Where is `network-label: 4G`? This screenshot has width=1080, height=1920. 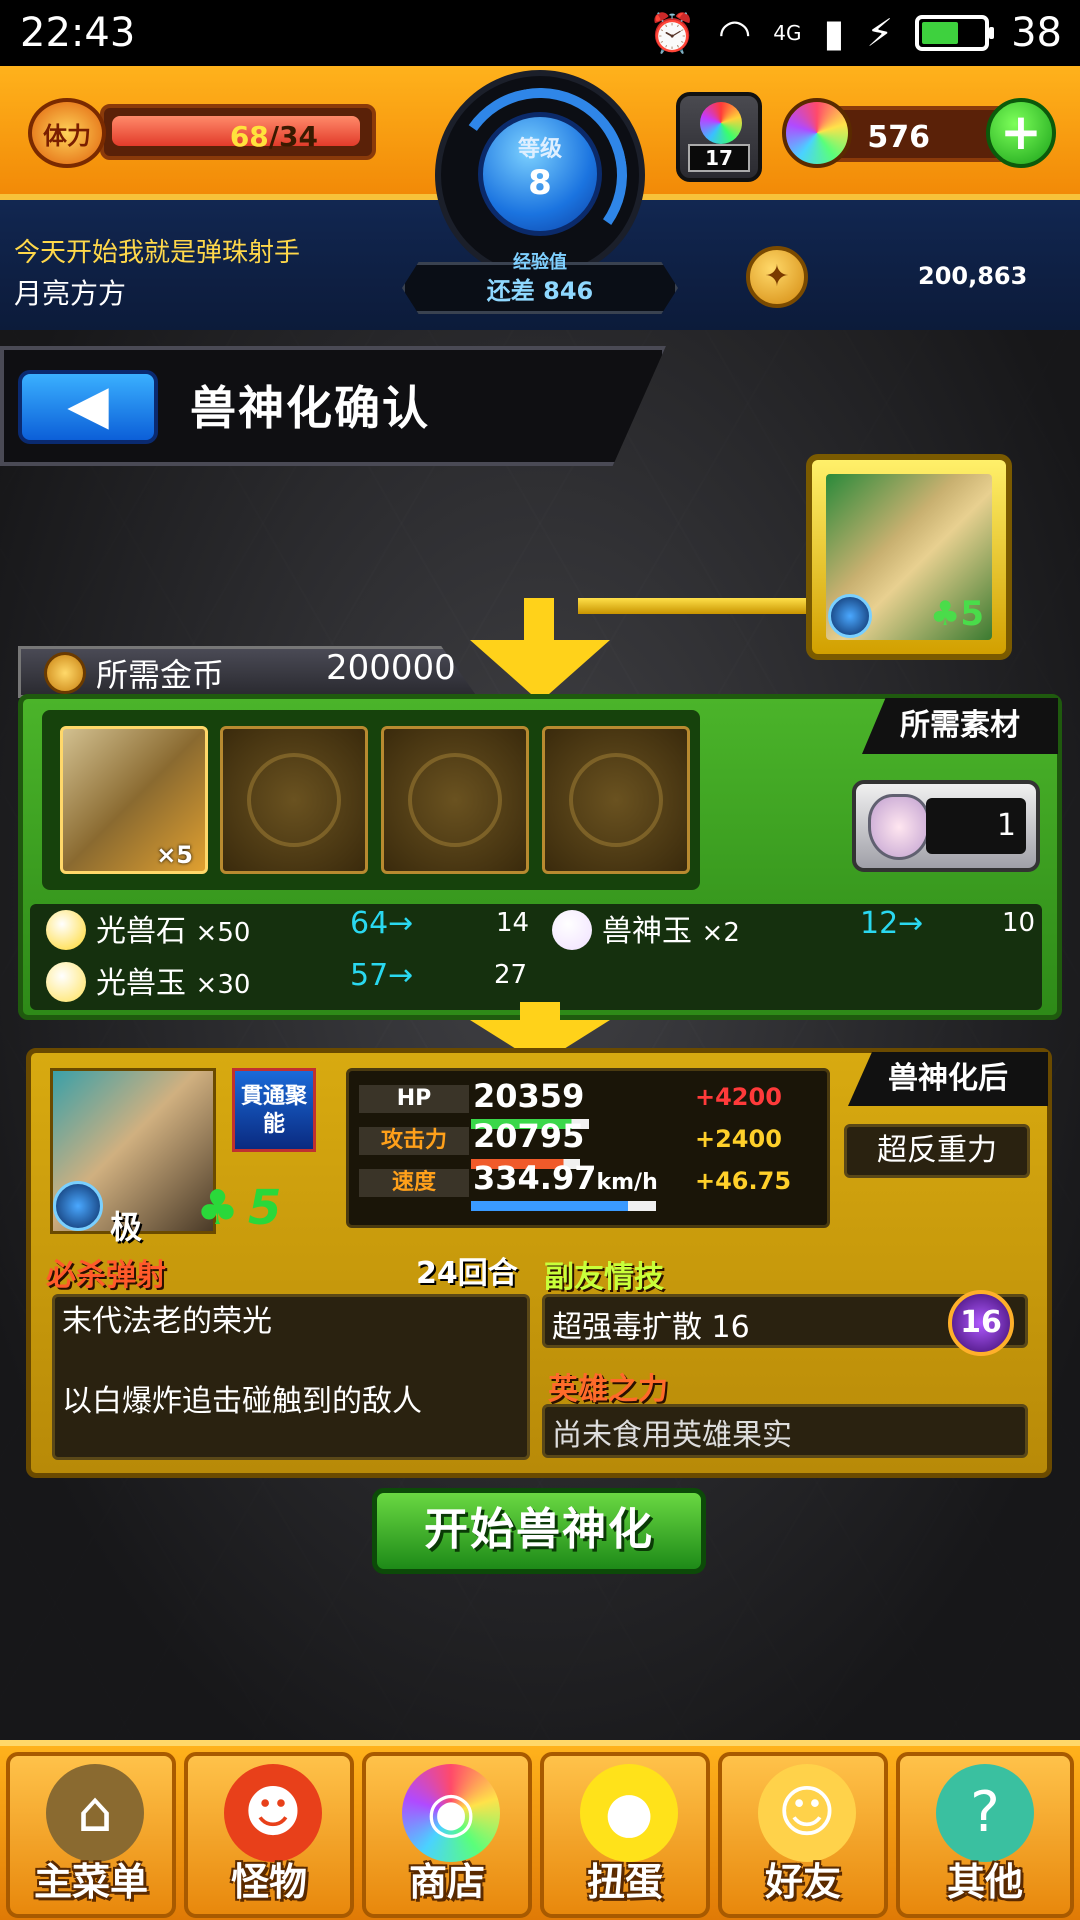 network-label: 4G is located at coordinates (787, 33).